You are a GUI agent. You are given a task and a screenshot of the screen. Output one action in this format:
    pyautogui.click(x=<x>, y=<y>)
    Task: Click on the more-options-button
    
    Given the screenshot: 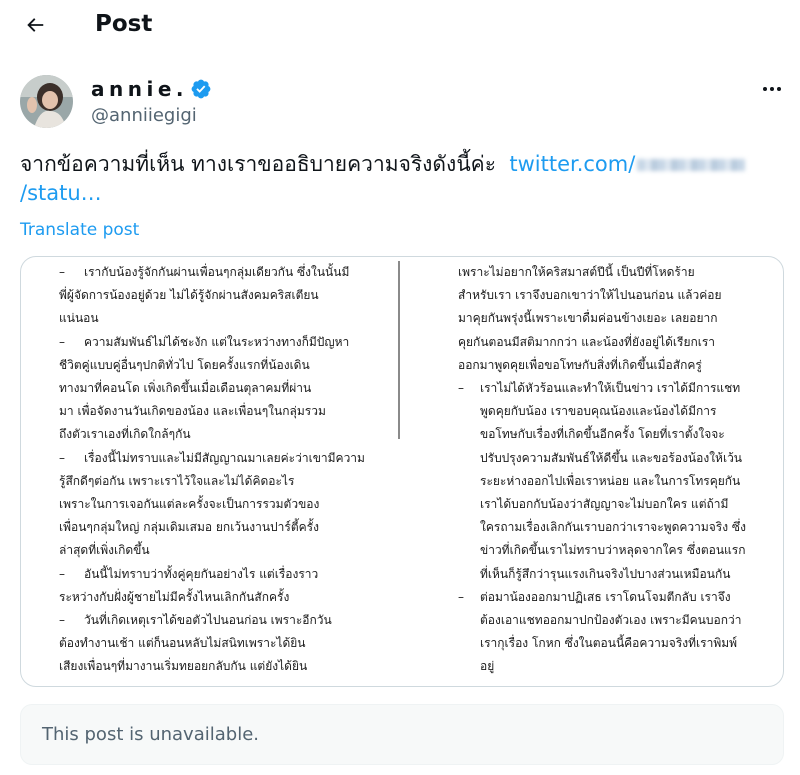 What is the action you would take?
    pyautogui.click(x=772, y=89)
    